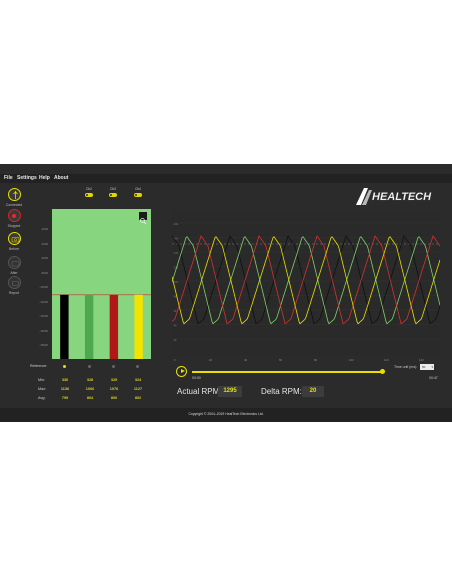 The width and height of the screenshot is (452, 584). Describe the element at coordinates (42, 380) in the screenshot. I see `min-label: Min:` at that location.